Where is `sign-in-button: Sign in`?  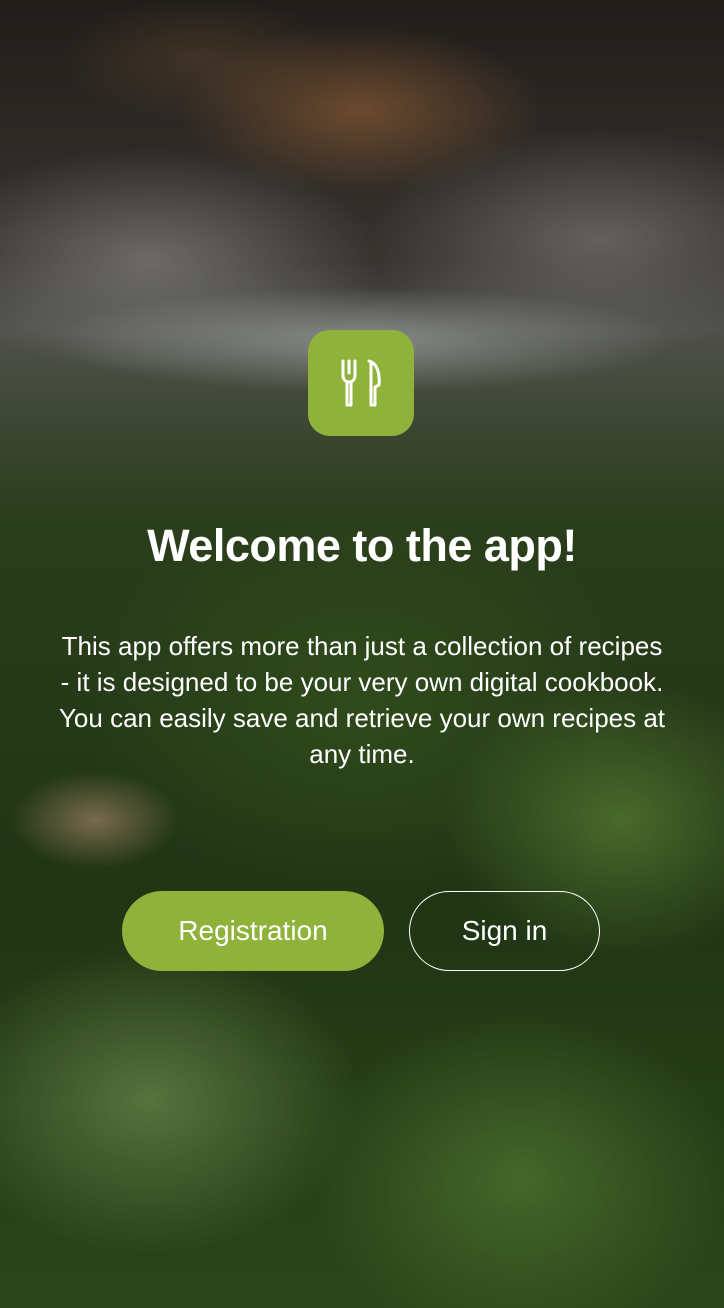
sign-in-button: Sign in is located at coordinates (504, 931).